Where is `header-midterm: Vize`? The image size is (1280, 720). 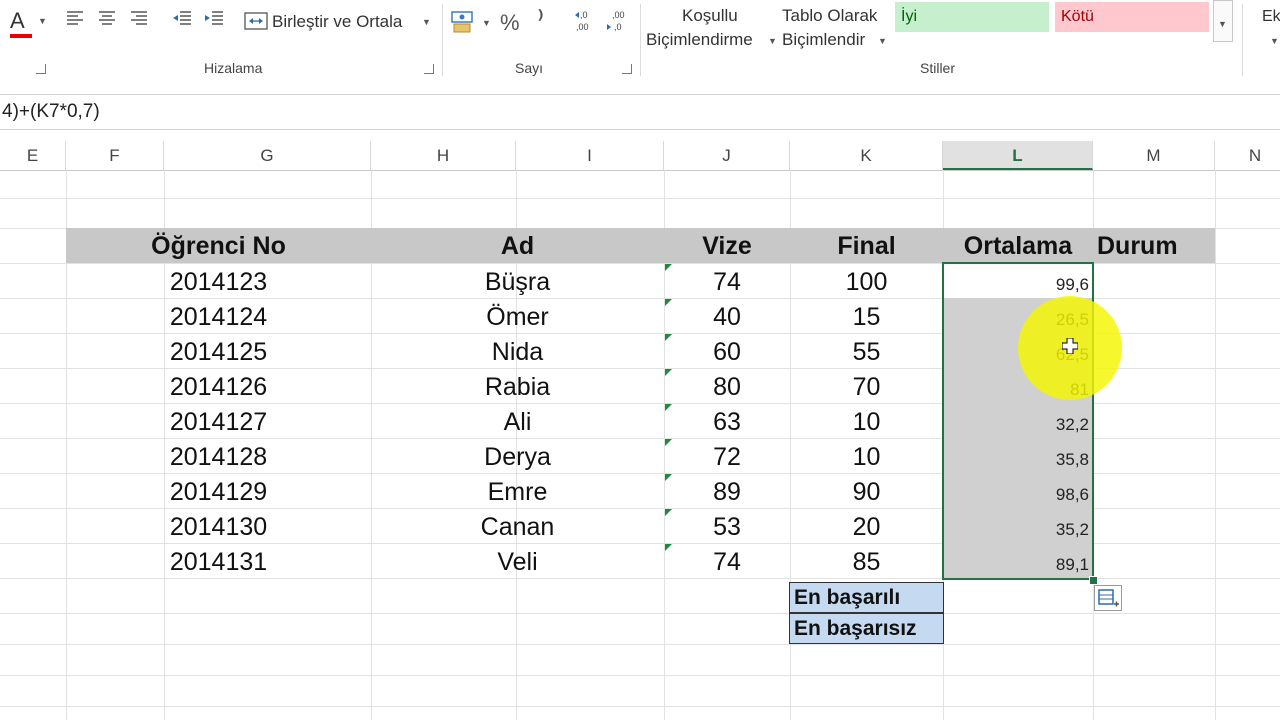 header-midterm: Vize is located at coordinates (727, 245).